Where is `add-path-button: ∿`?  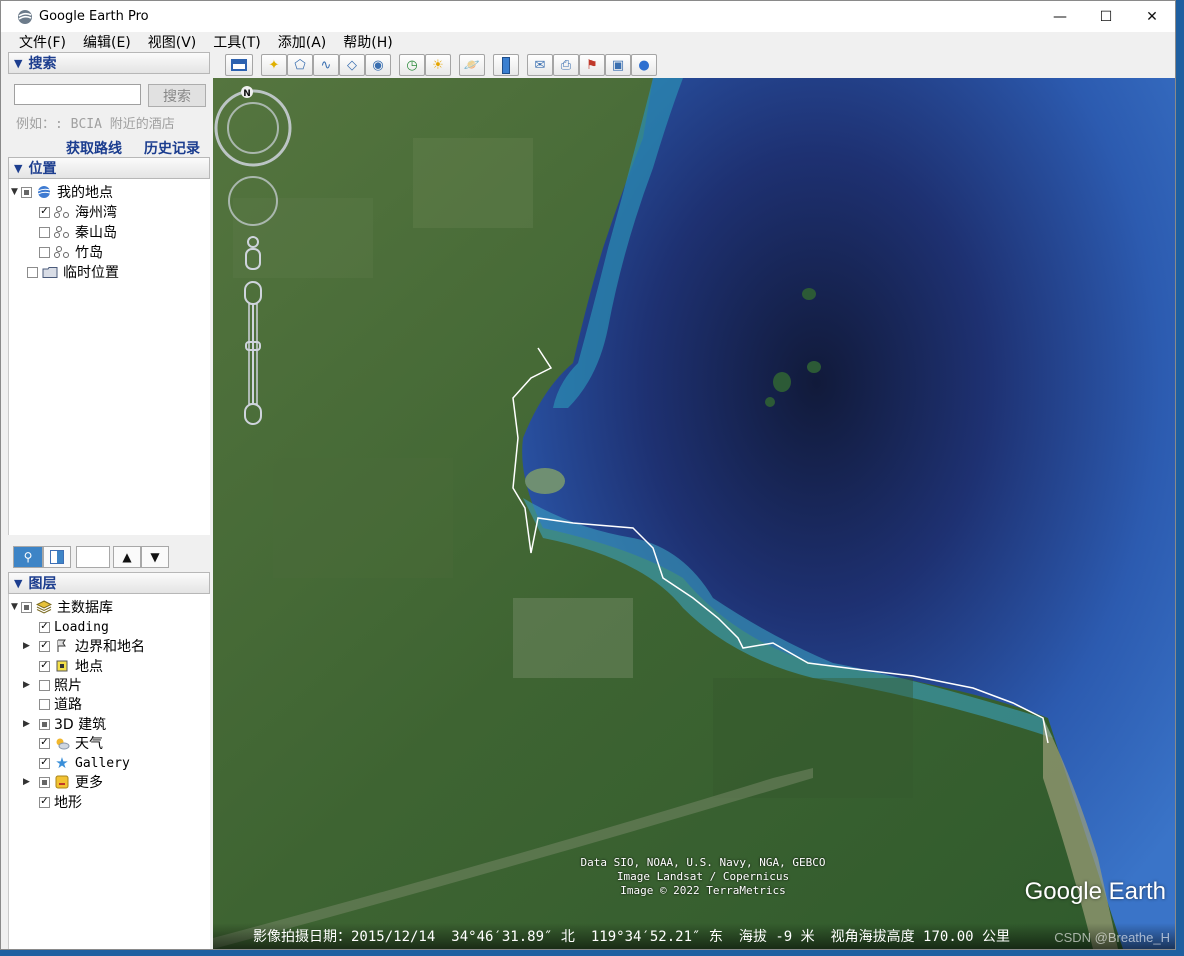
add-path-button: ∿ is located at coordinates (326, 65).